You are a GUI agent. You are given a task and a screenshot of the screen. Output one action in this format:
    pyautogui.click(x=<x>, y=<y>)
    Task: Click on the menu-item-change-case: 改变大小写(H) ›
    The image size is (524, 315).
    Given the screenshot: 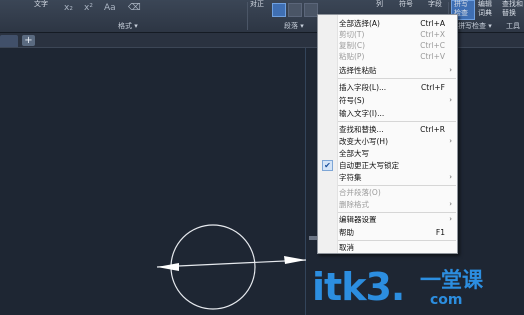 What is the action you would take?
    pyautogui.click(x=388, y=141)
    